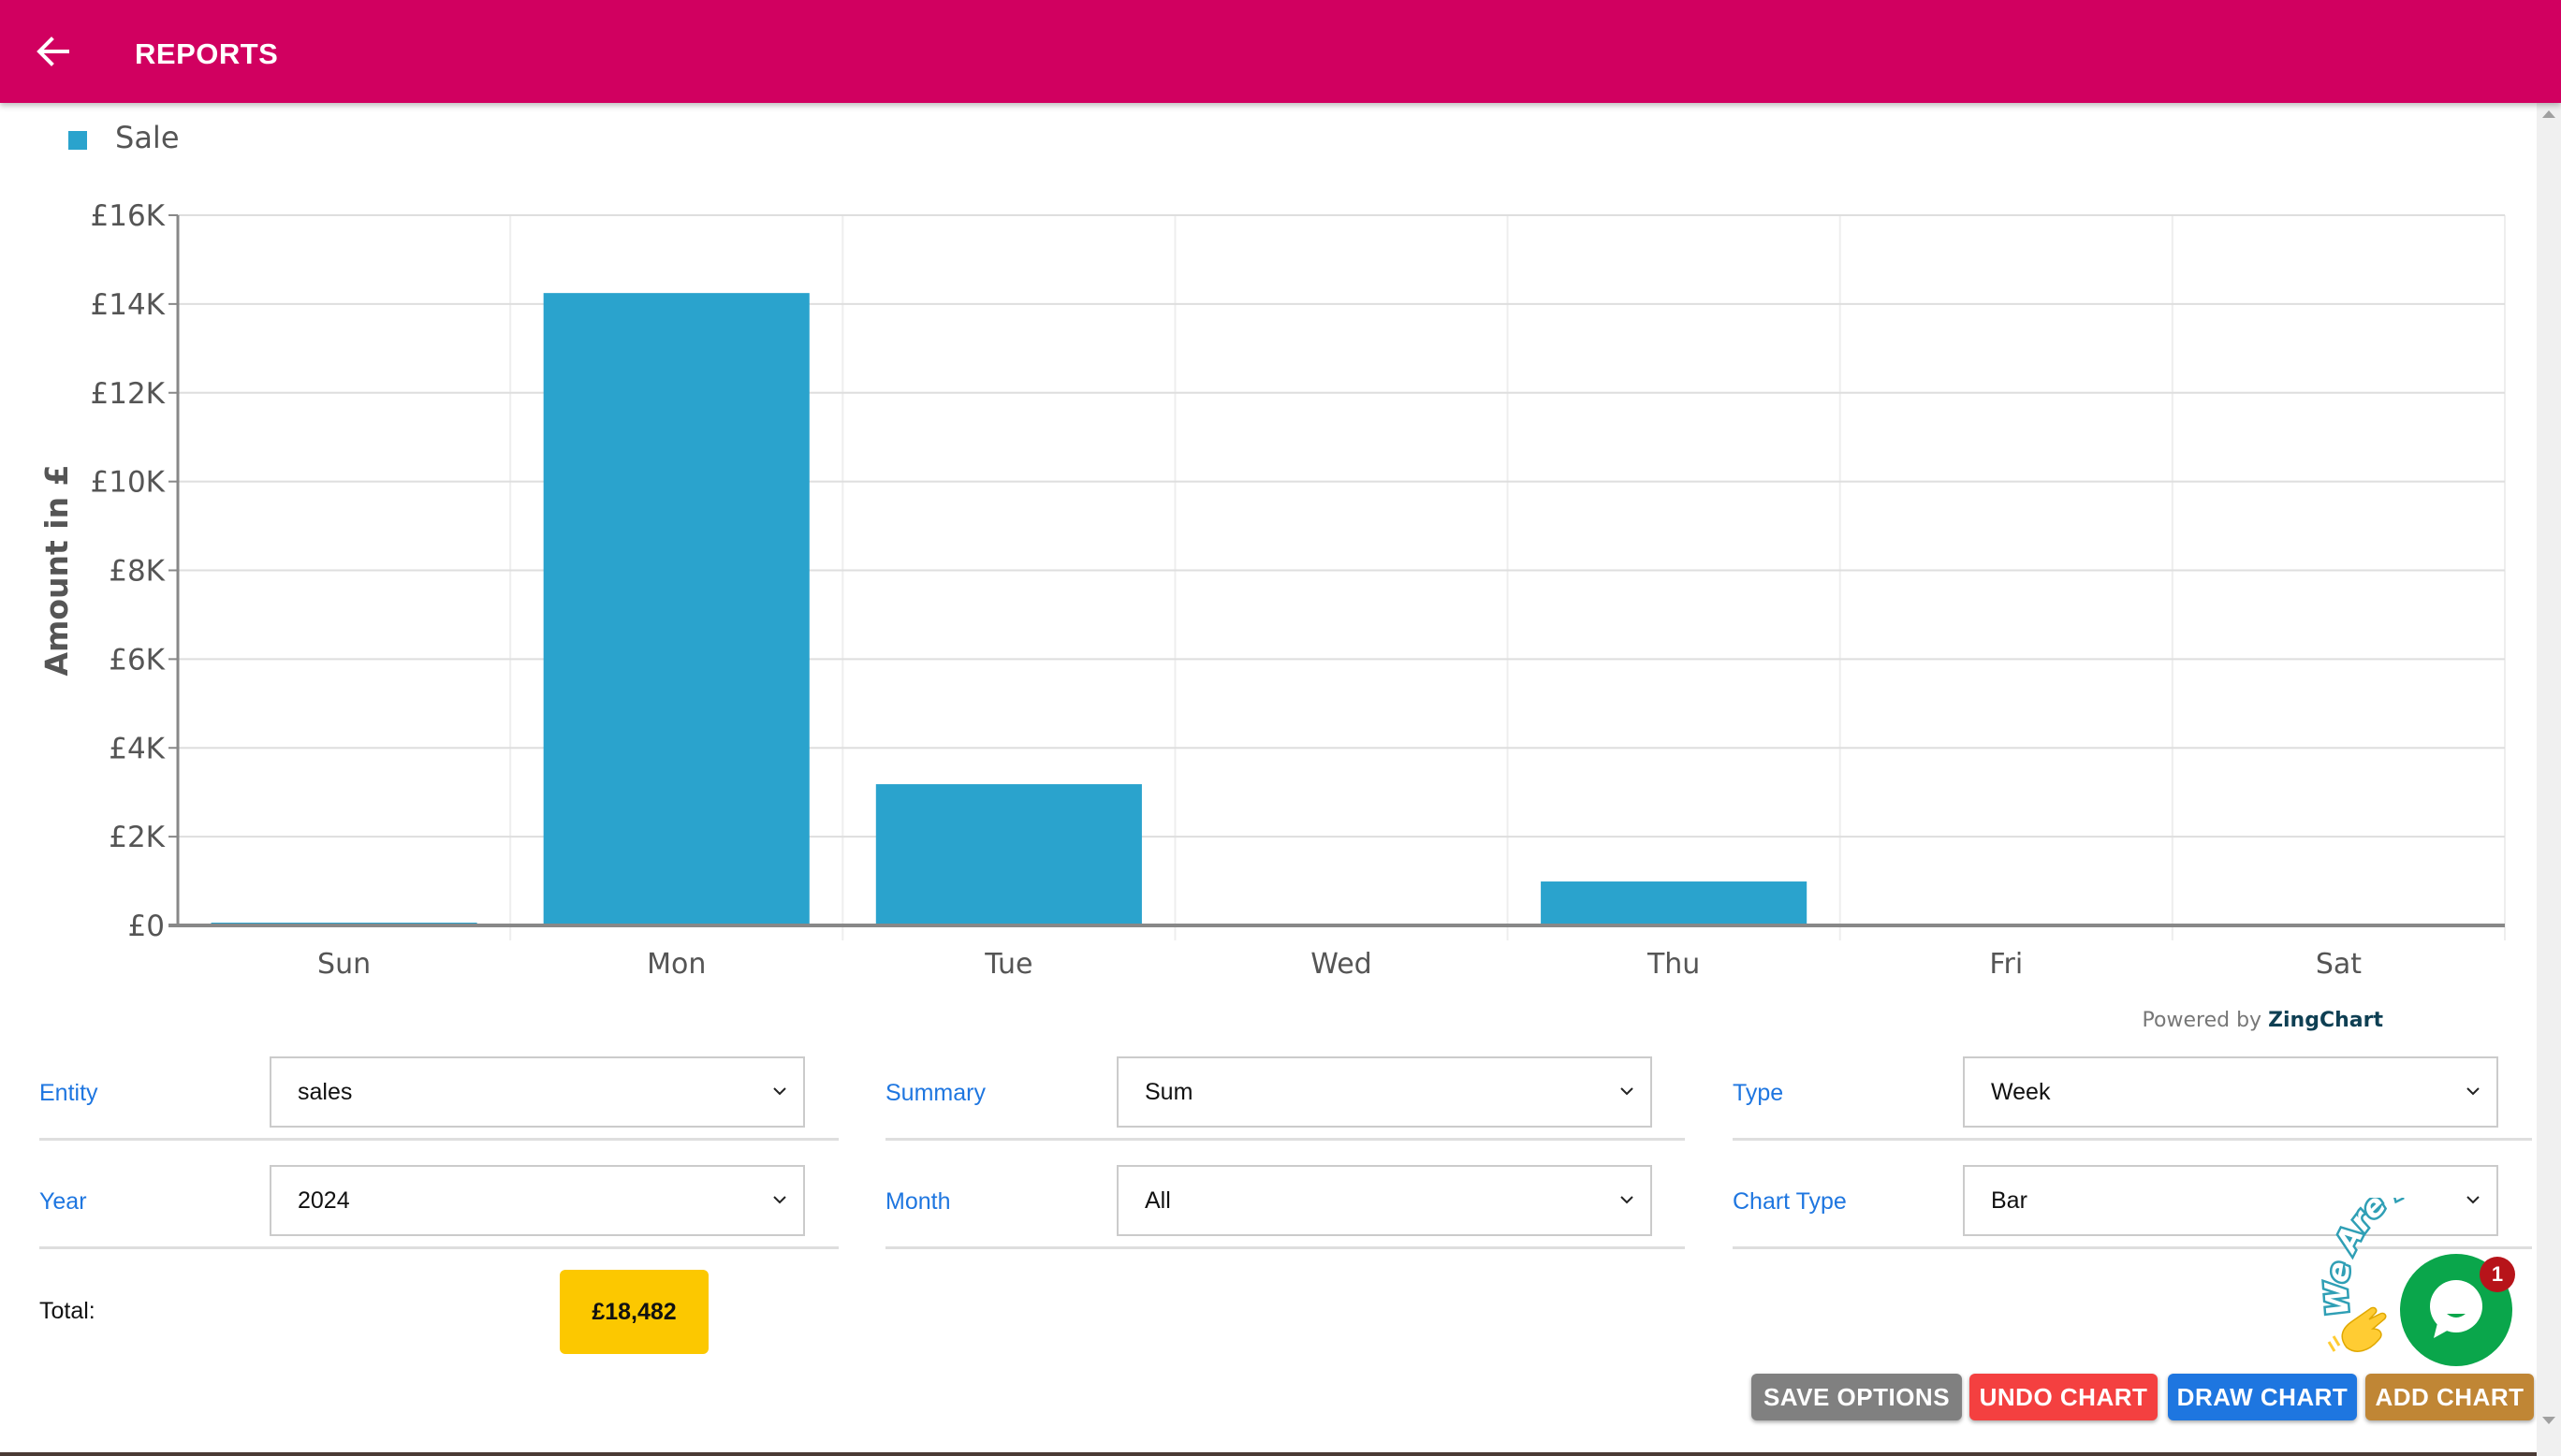  Describe the element at coordinates (77, 140) in the screenshot. I see `legend-marker-sale` at that location.